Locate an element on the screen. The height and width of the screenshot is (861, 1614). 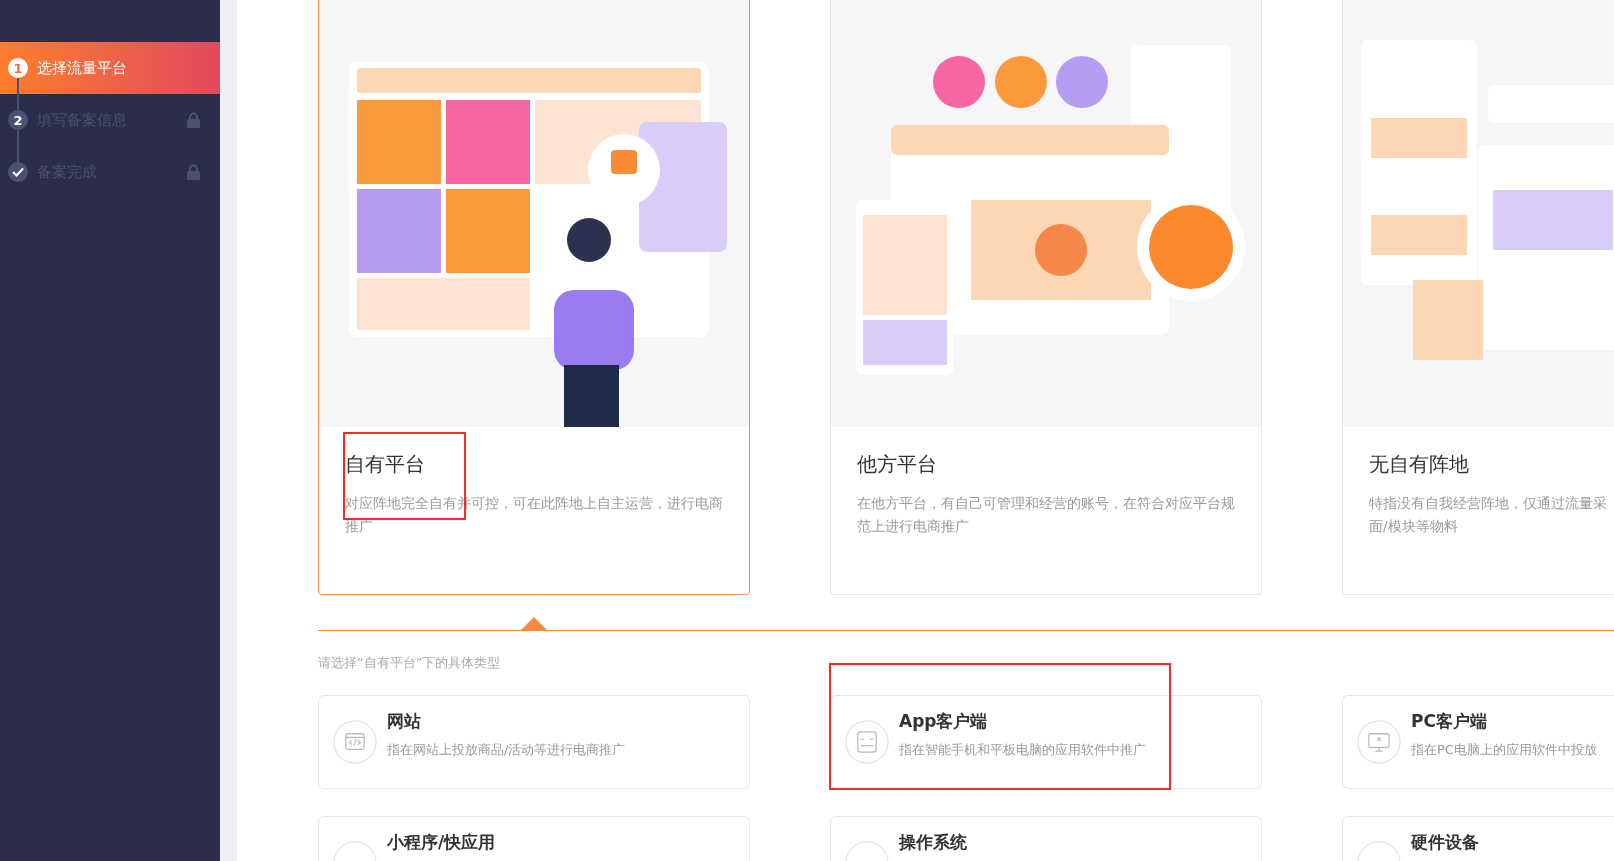
check-icon is located at coordinates (18, 172).